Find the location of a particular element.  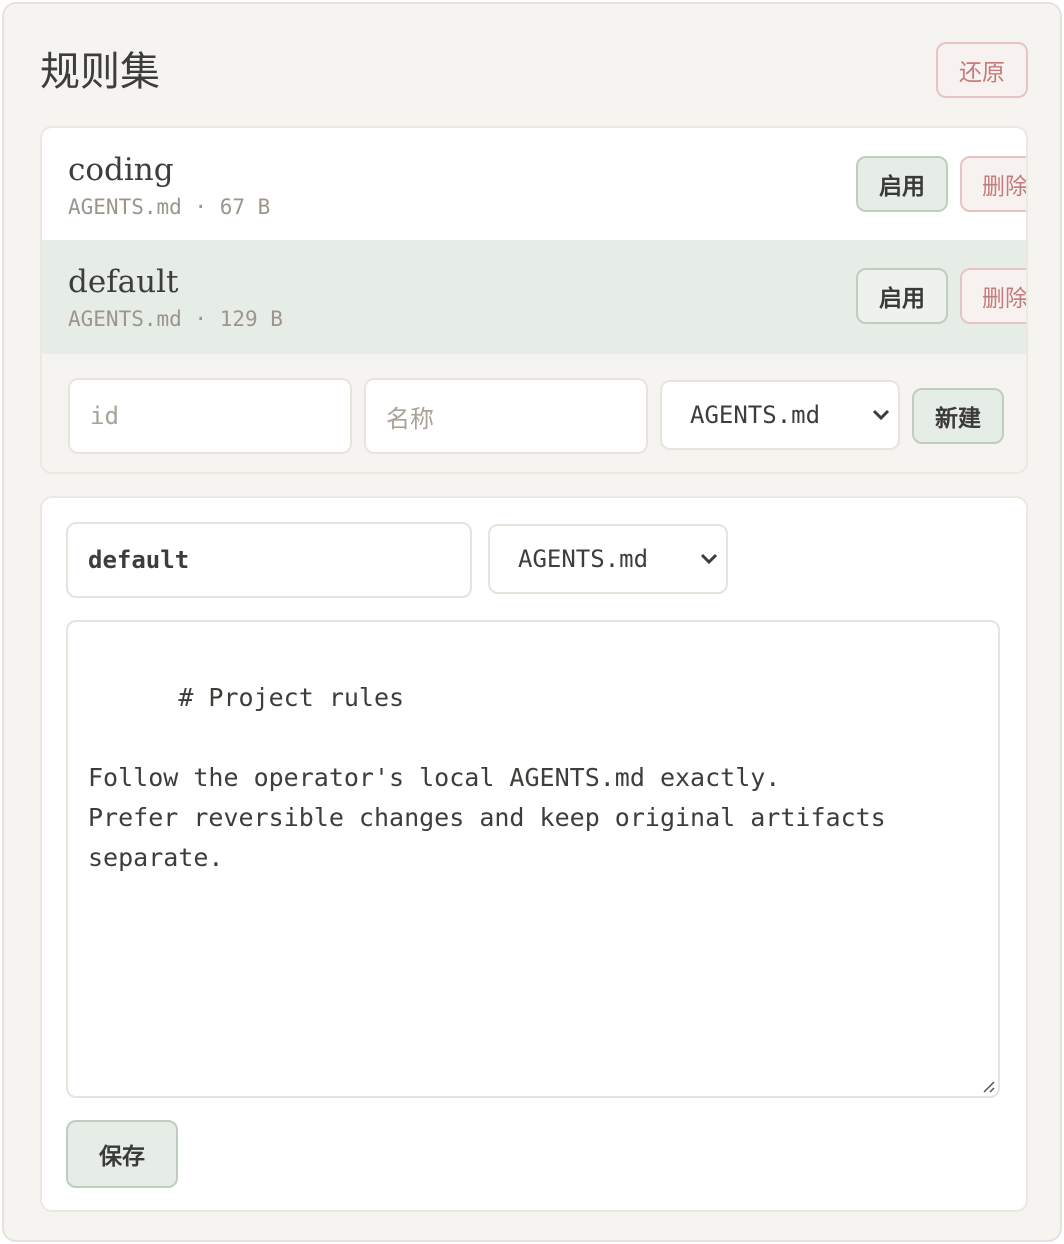

ruleset-id-field: default is located at coordinates (269, 560).